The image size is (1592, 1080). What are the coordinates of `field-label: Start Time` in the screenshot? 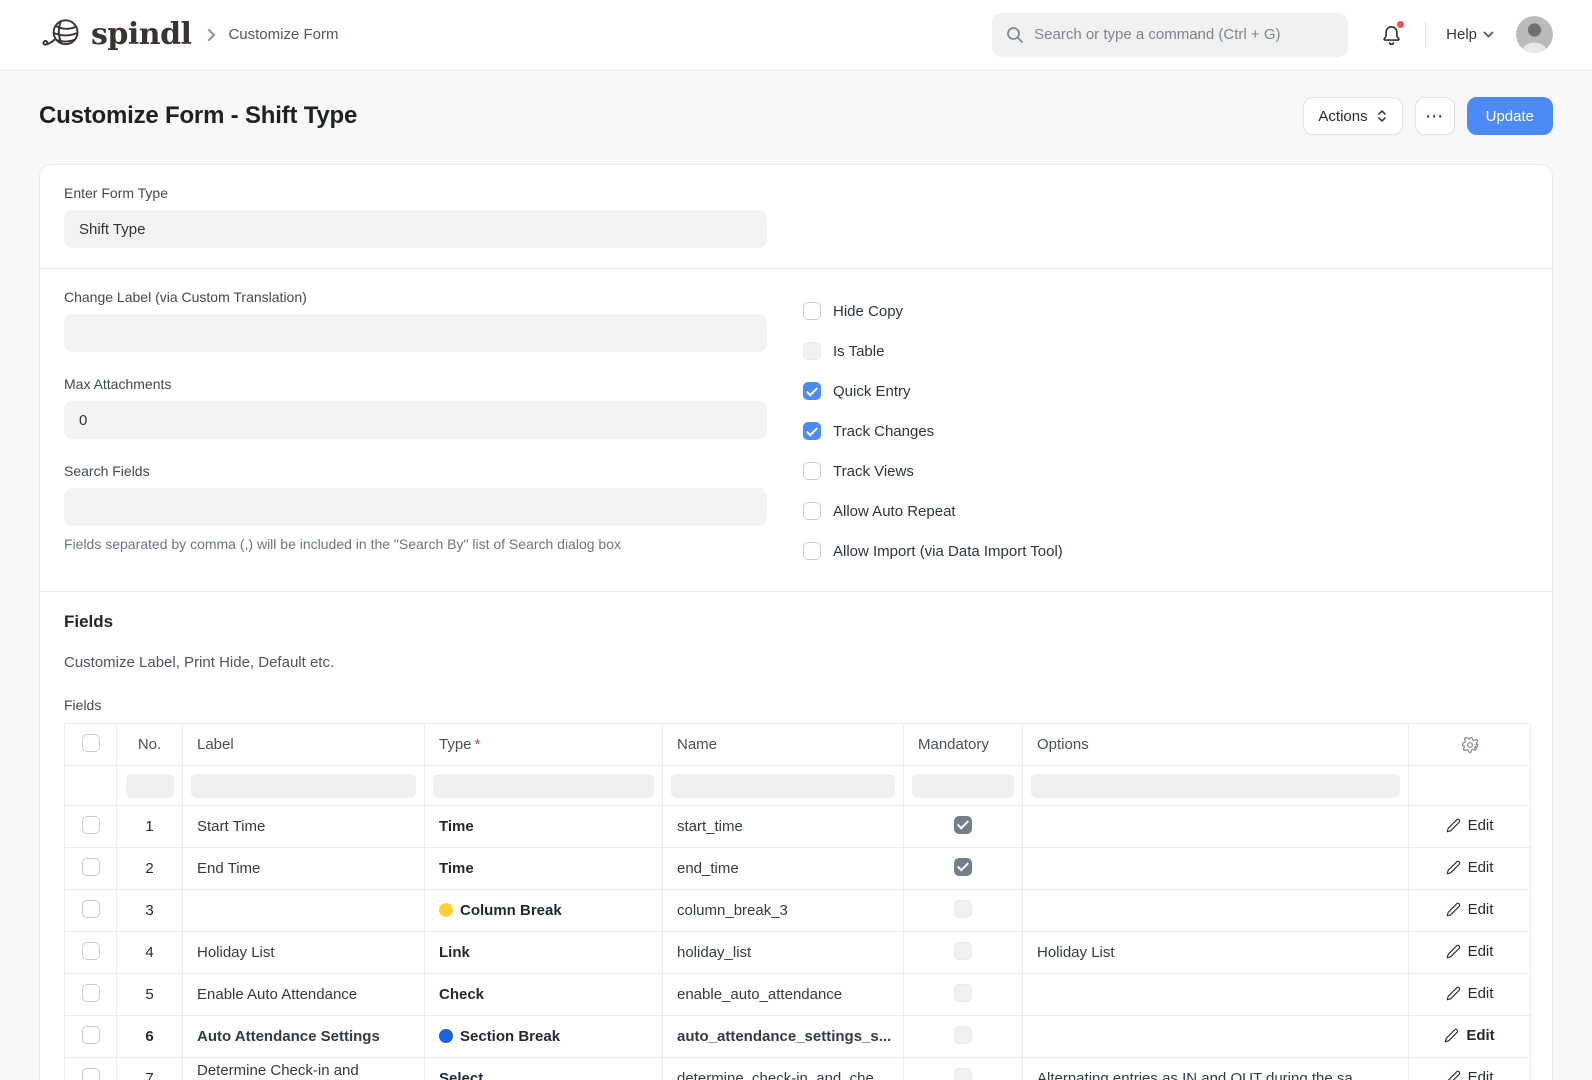 It's located at (303, 826).